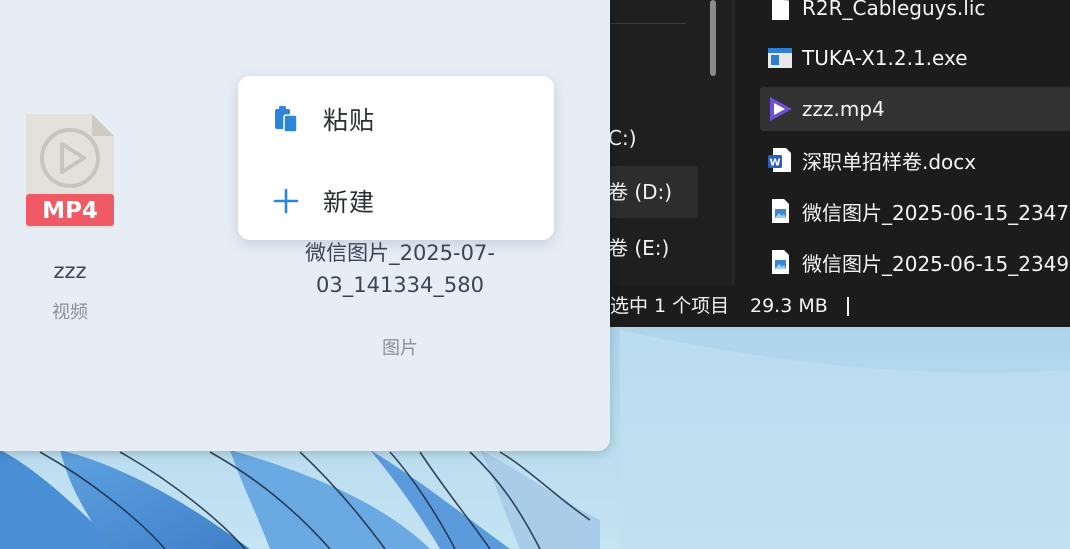  What do you see at coordinates (843, 109) in the screenshot?
I see `file-name: zzz.mp4` at bounding box center [843, 109].